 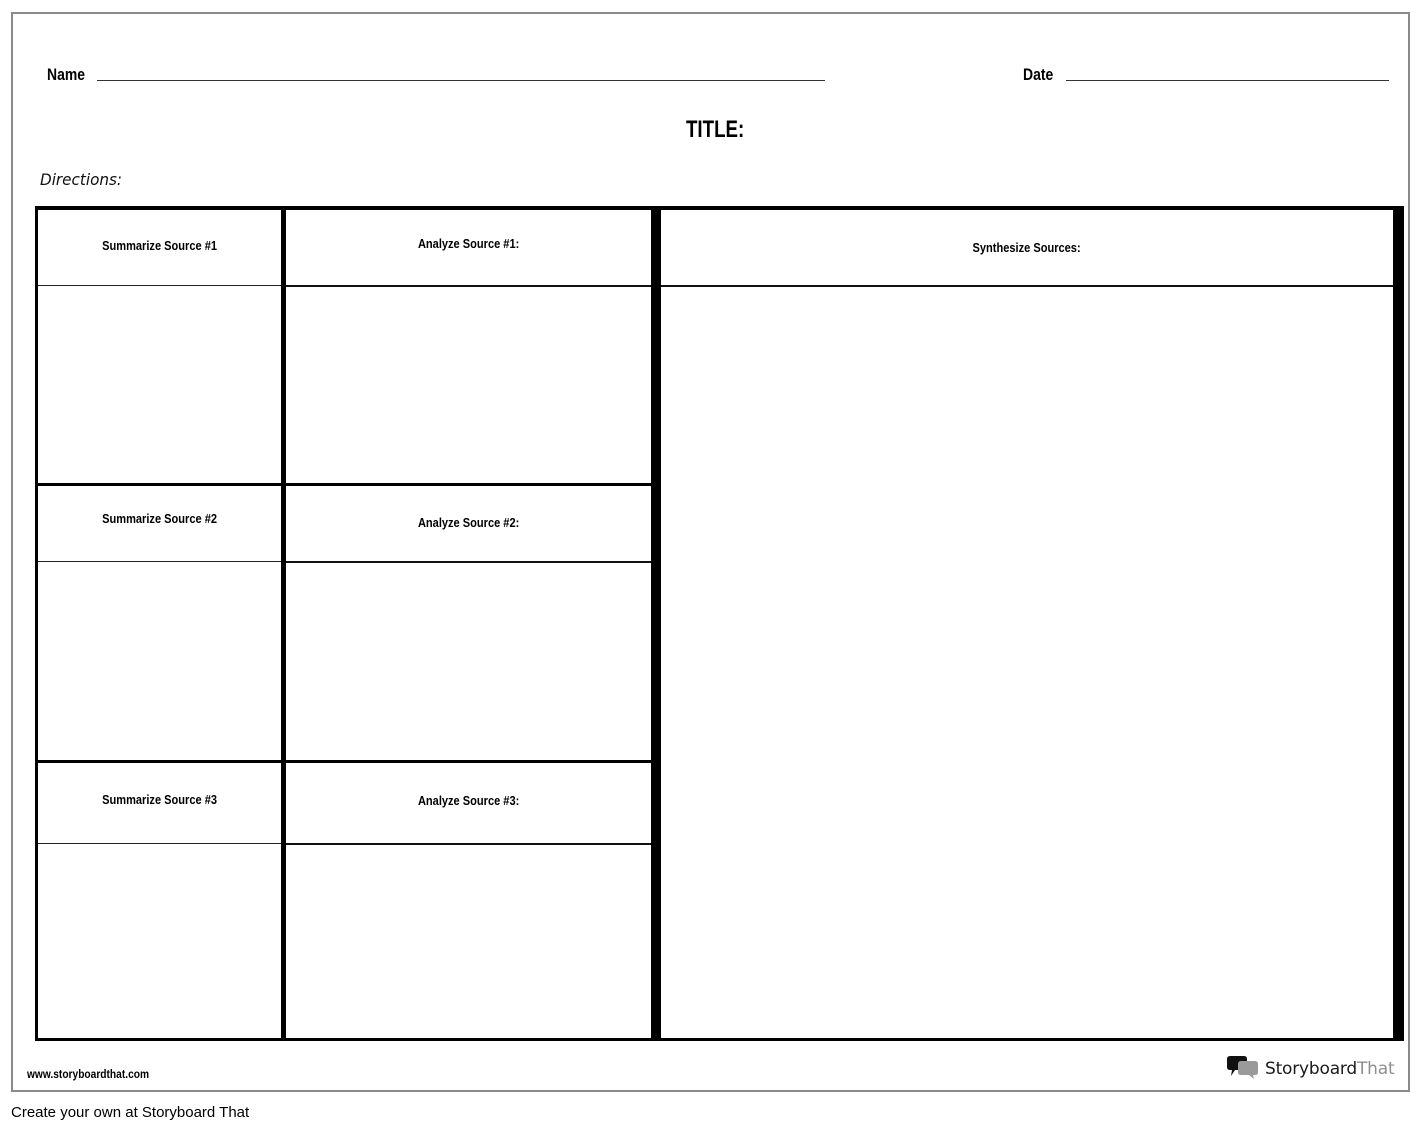 I want to click on brand-name: StoryboardThat, so click(x=1330, y=1069).